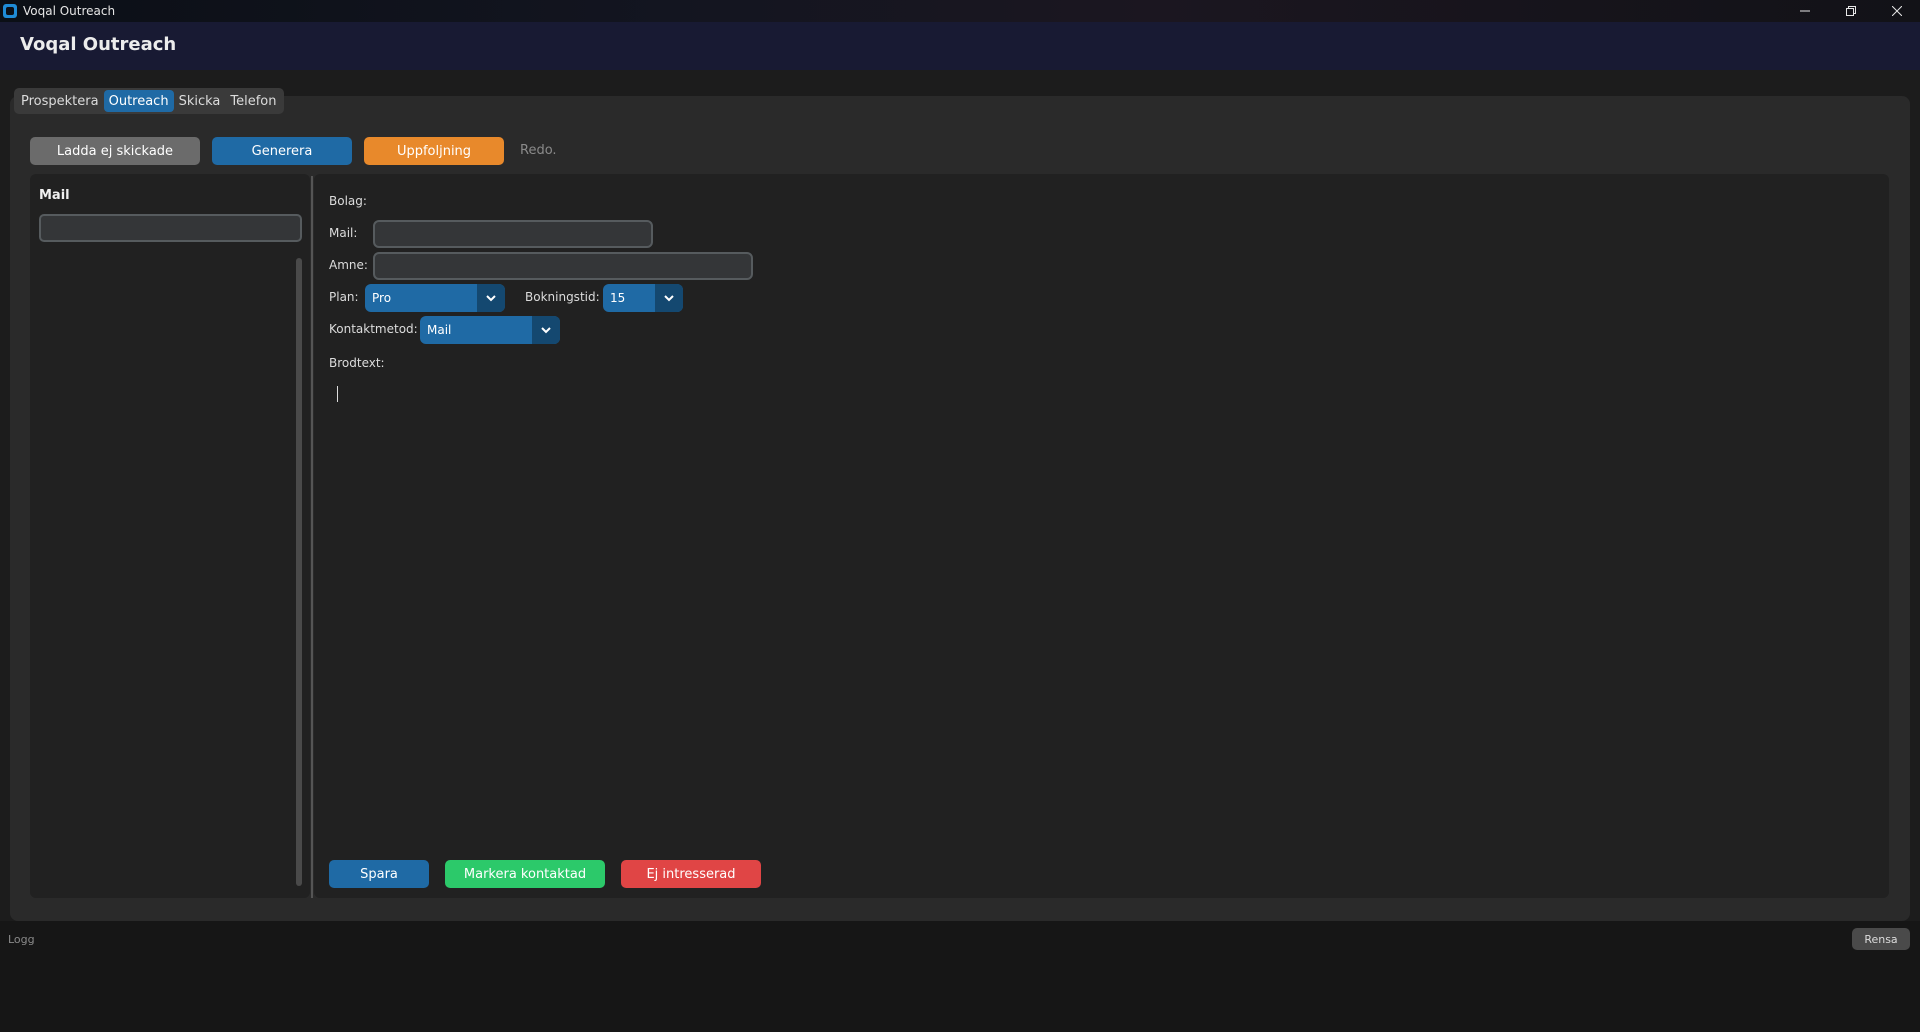 Image resolution: width=1920 pixels, height=1032 pixels. What do you see at coordinates (357, 363) in the screenshot?
I see `body-text-label: Brodtext:` at bounding box center [357, 363].